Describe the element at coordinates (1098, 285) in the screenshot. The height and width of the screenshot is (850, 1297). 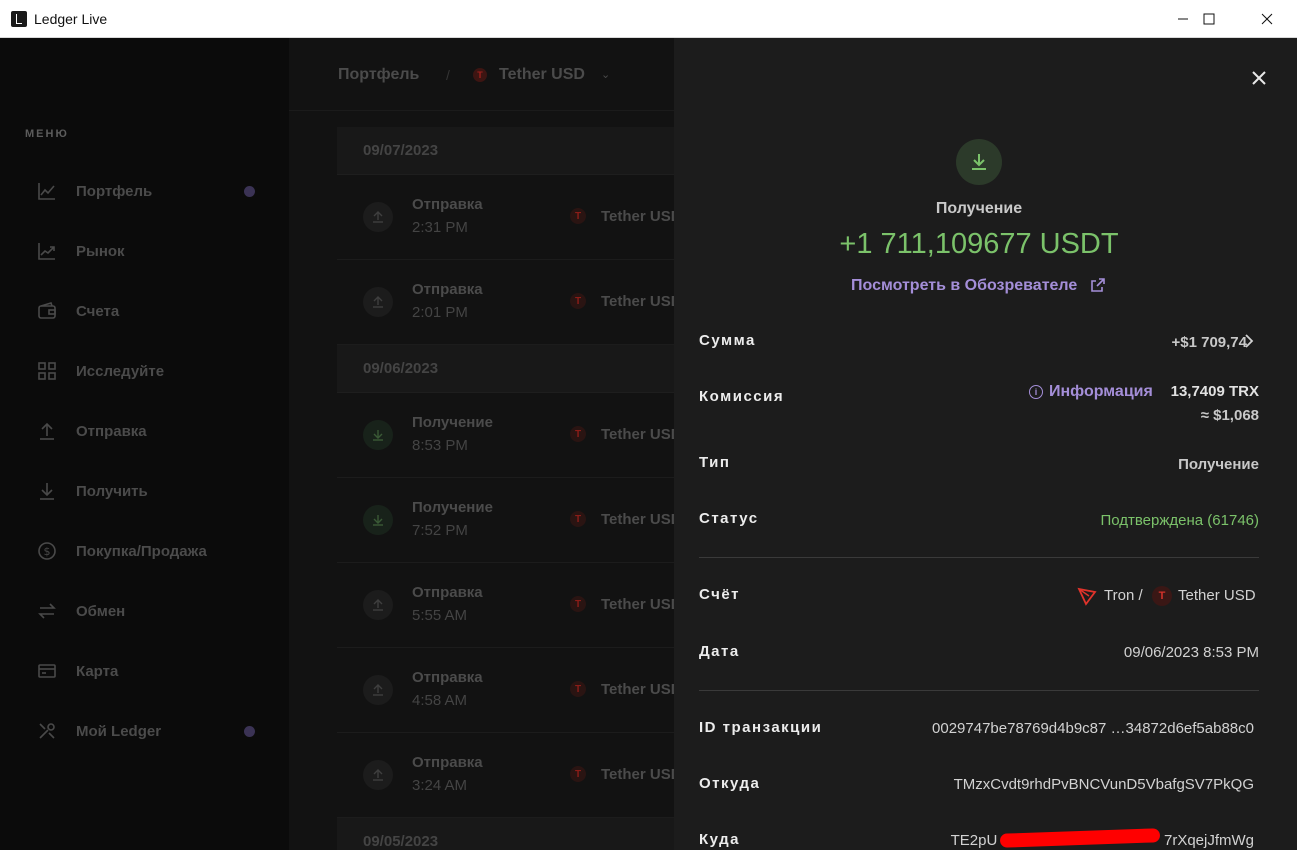
I see `external-link-icon` at that location.